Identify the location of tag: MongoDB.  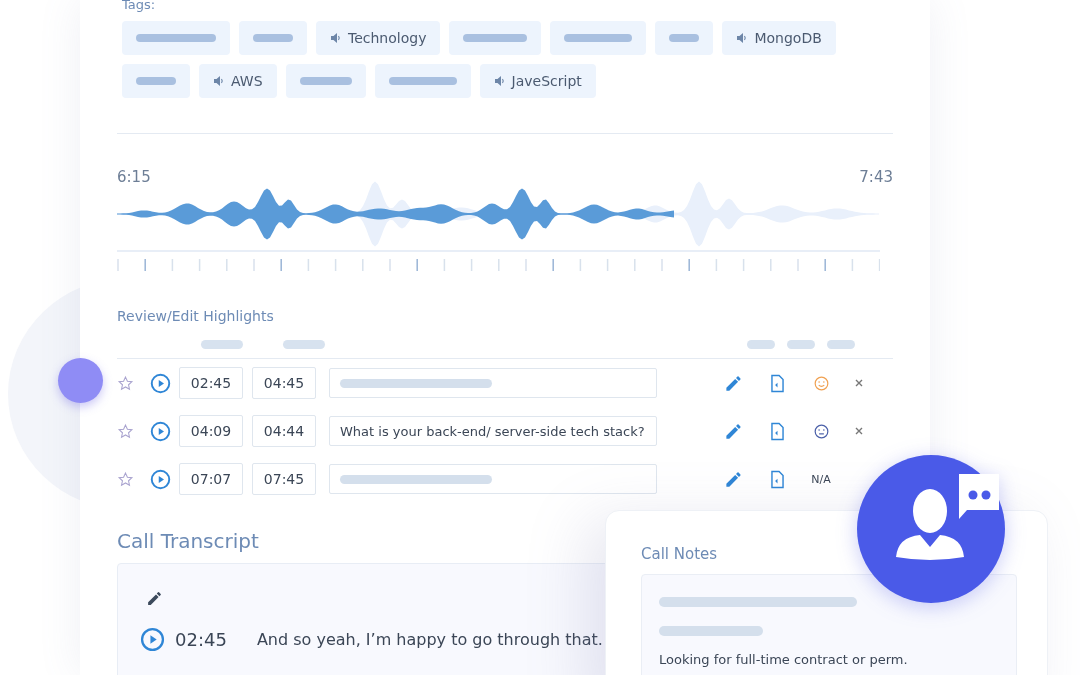
(779, 38).